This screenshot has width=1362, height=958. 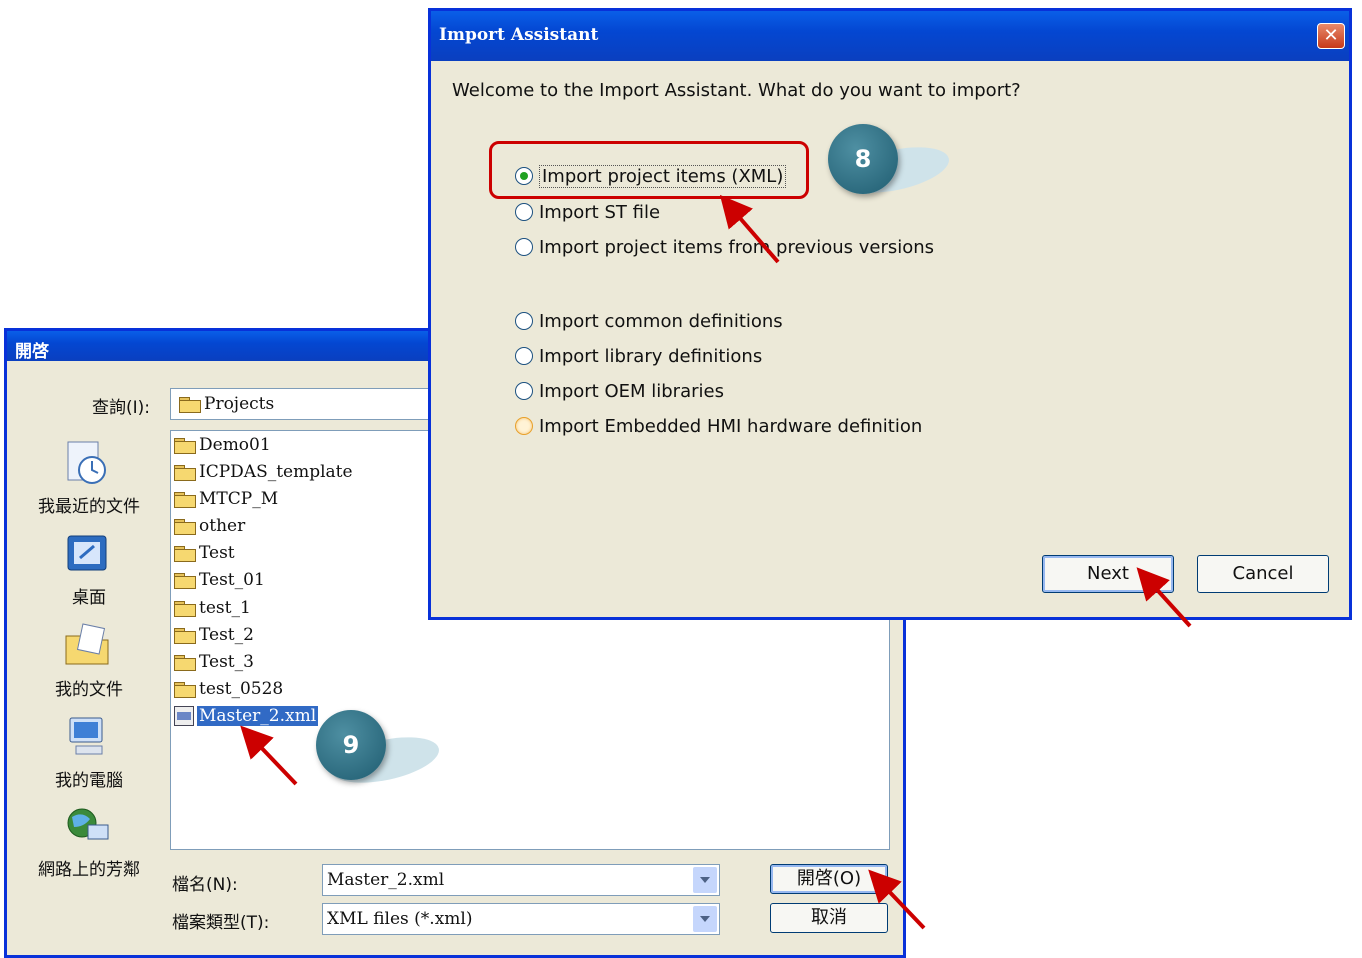 I want to click on arrow-to-next, so click(x=1164, y=597).